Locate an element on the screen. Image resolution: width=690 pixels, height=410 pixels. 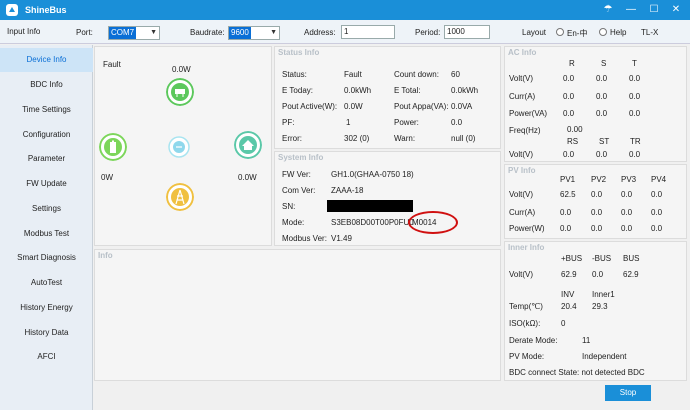
port-select: COM7 ▼ is located at coordinates (134, 33).